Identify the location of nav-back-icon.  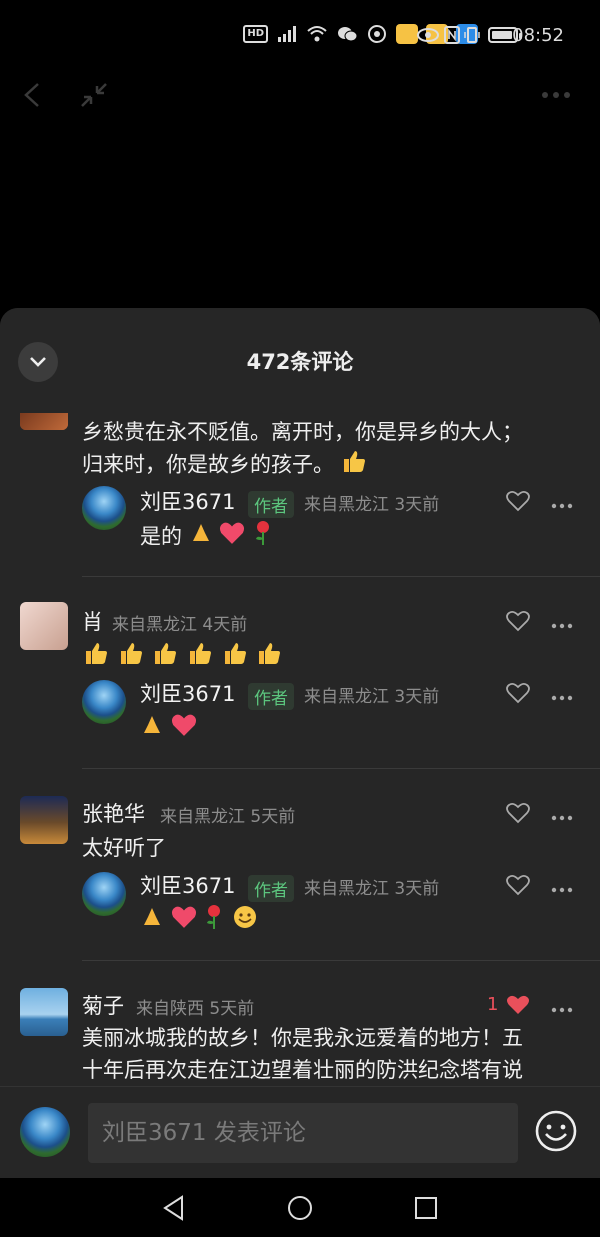
(174, 1210).